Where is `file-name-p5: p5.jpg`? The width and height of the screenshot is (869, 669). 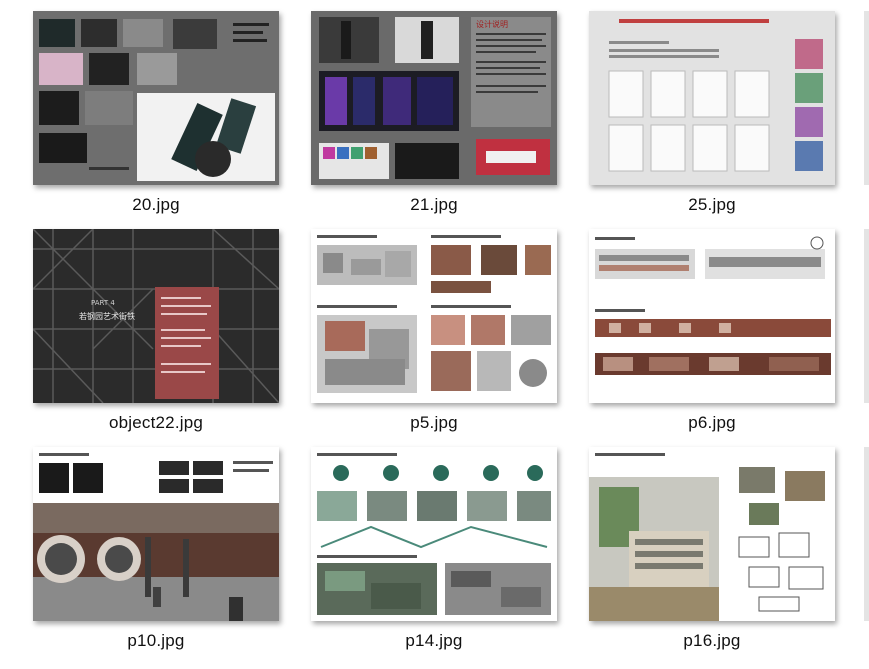
file-name-p5: p5.jpg is located at coordinates (434, 422).